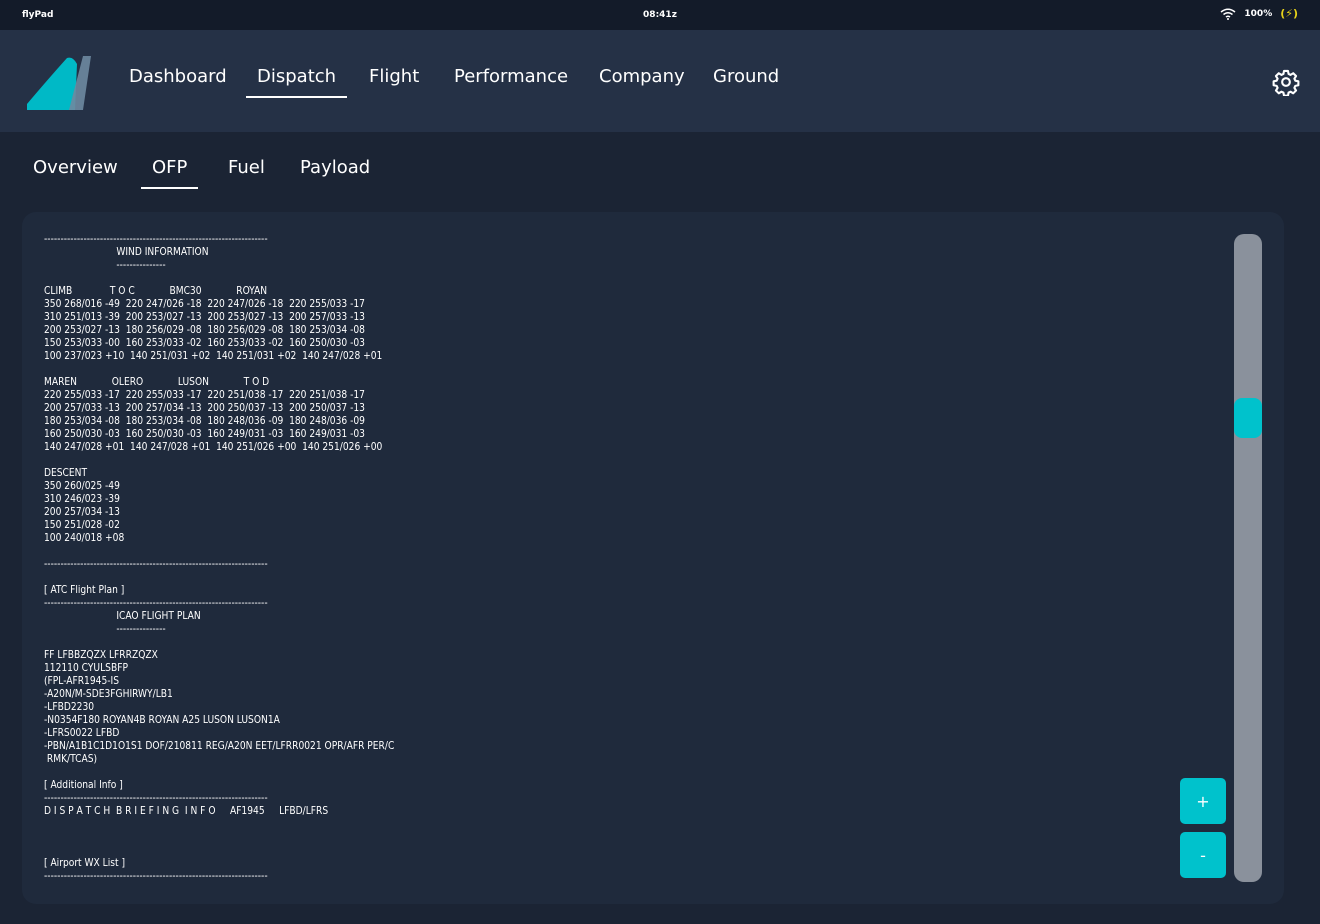  I want to click on battery-level: 100%, so click(1258, 13).